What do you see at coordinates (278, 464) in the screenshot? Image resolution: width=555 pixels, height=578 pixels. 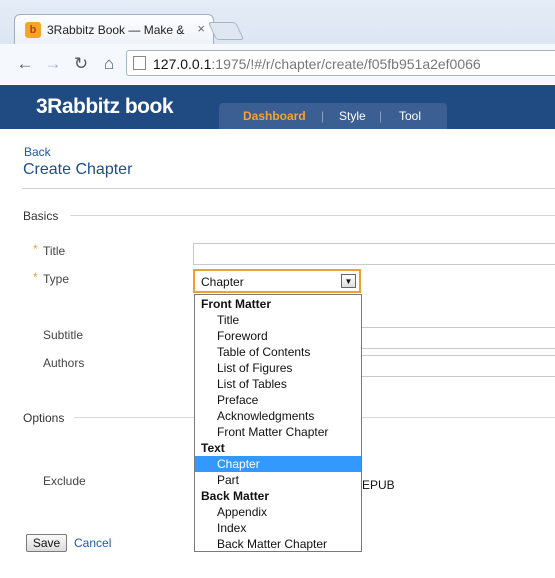 I see `option-chapter: Chapter` at bounding box center [278, 464].